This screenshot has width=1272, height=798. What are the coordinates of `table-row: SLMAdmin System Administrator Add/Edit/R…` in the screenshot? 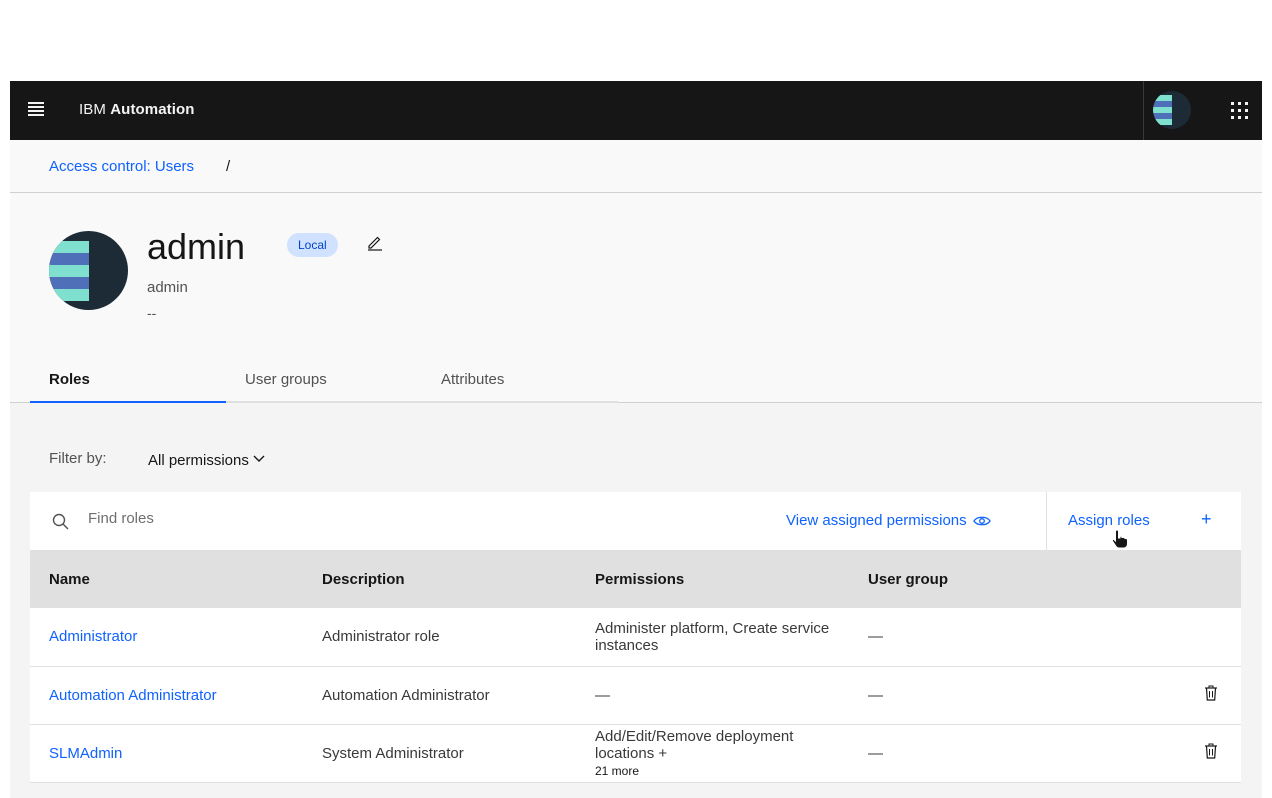 It's located at (635, 753).